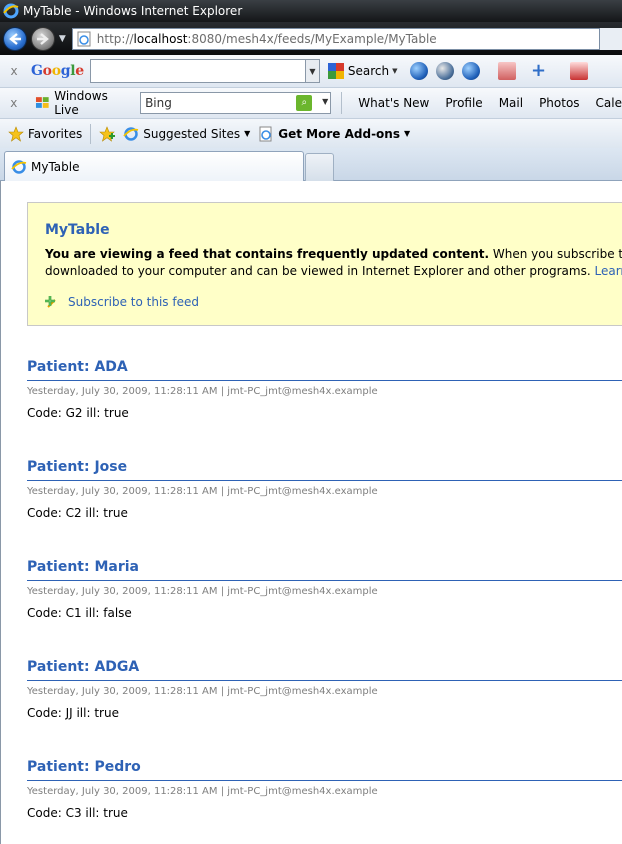 The height and width of the screenshot is (844, 622). What do you see at coordinates (84, 38) in the screenshot?
I see `page-icon` at bounding box center [84, 38].